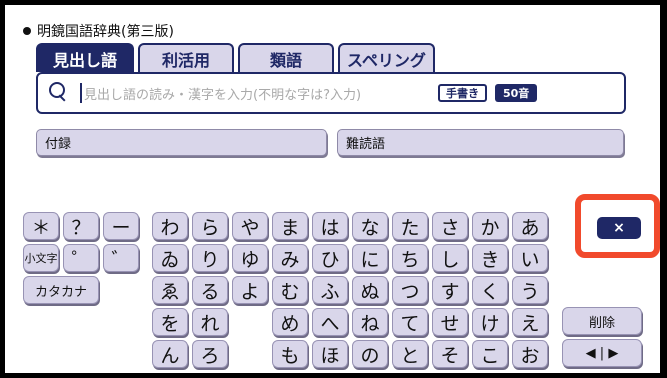 This screenshot has width=667, height=378. What do you see at coordinates (490, 290) in the screenshot?
I see `kana-key: く` at bounding box center [490, 290].